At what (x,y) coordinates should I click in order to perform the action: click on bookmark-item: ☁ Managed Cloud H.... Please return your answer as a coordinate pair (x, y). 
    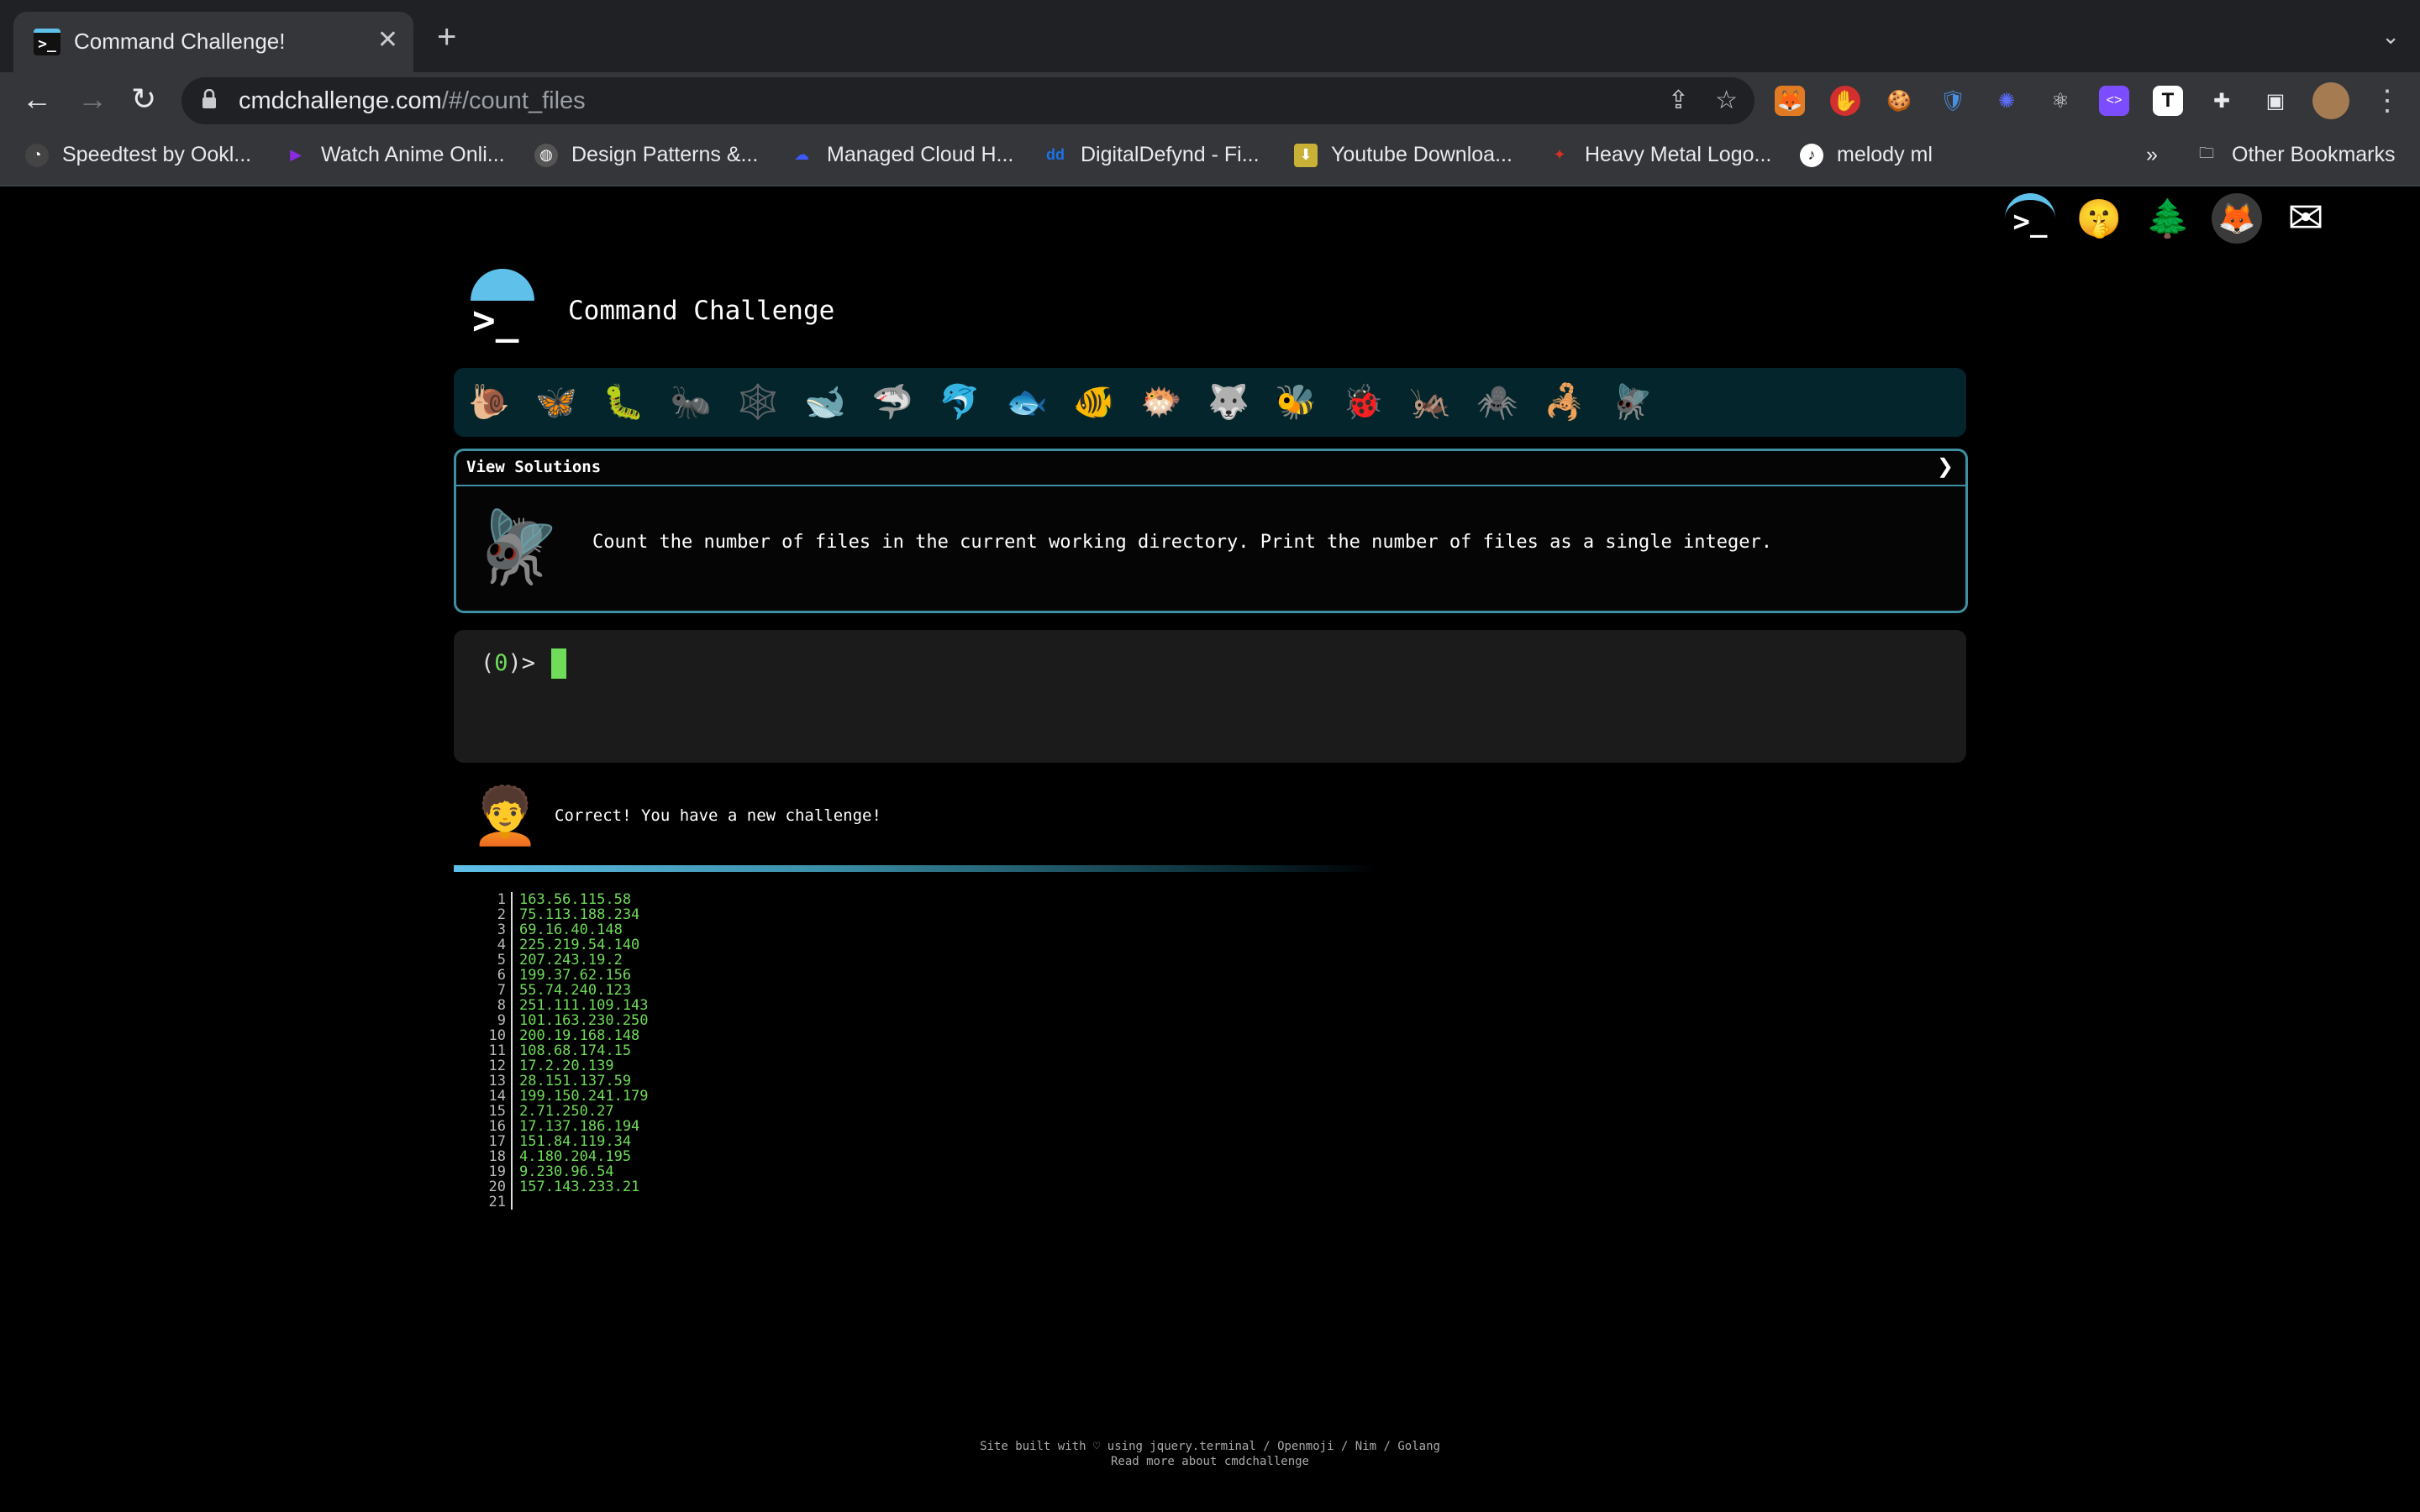
    Looking at the image, I should click on (901, 155).